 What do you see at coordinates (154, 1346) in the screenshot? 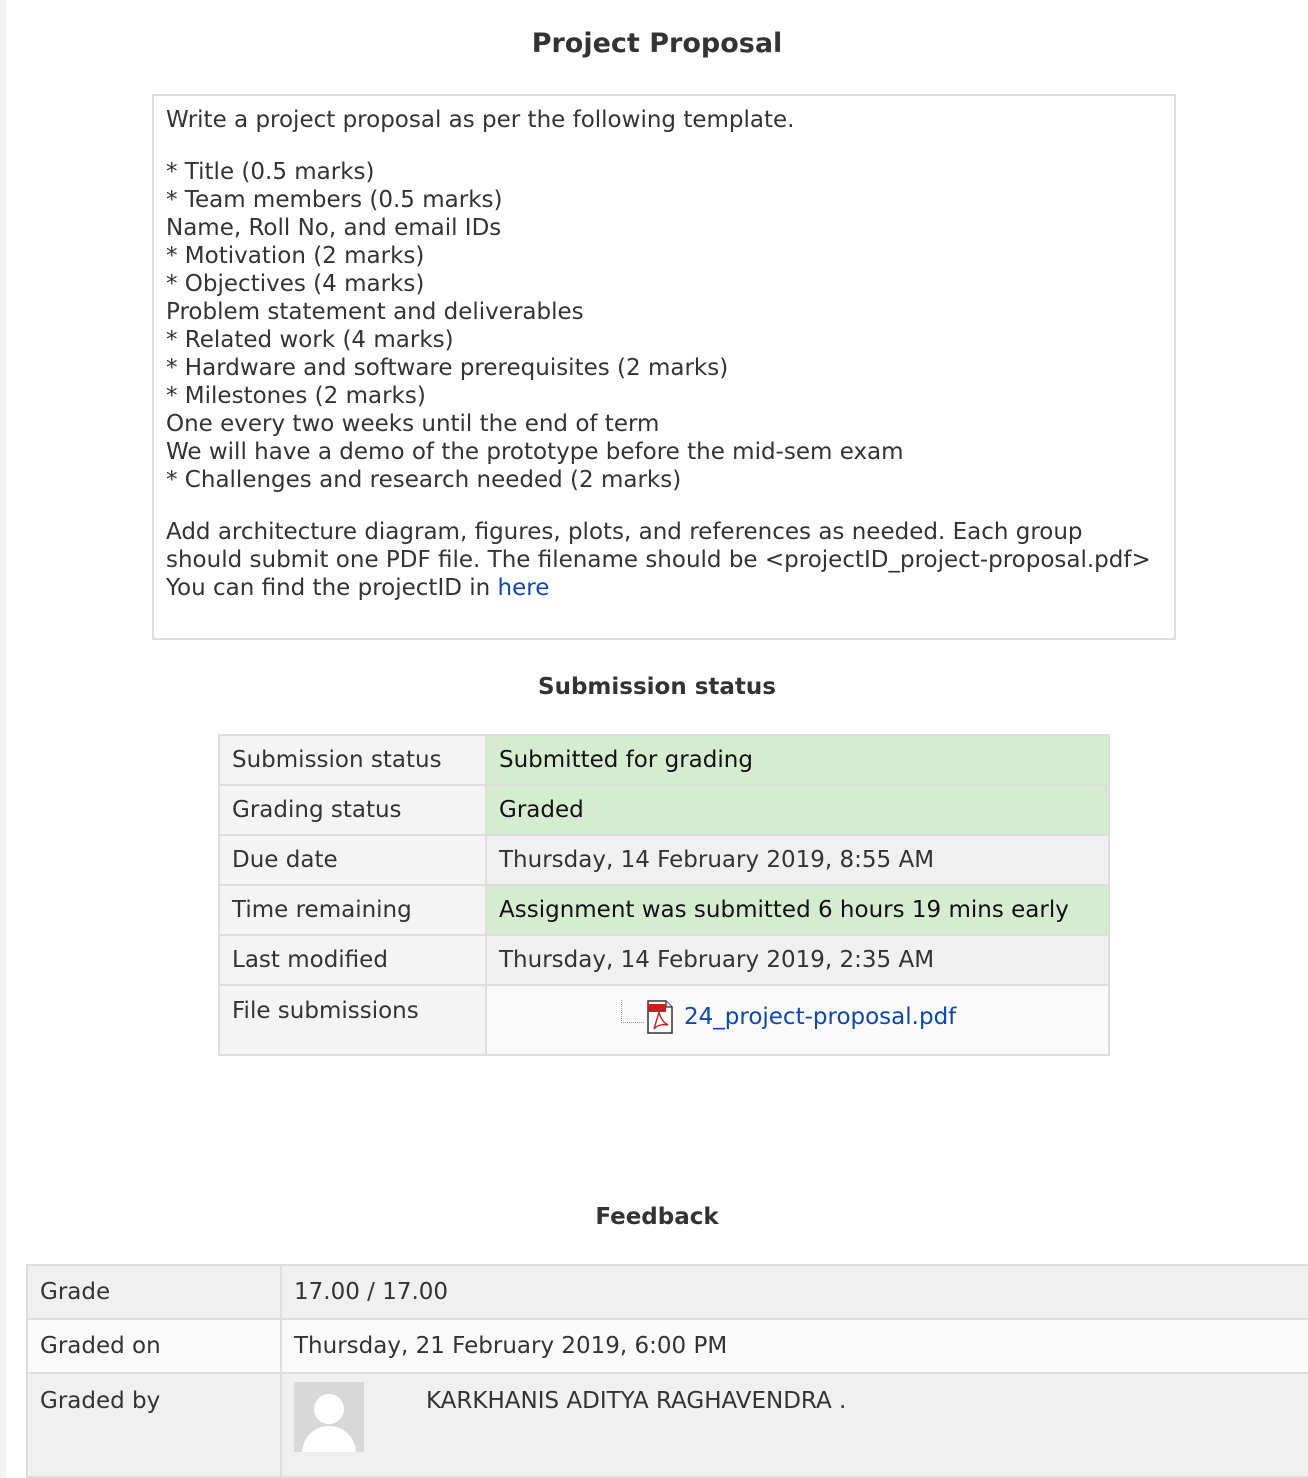
I see `row-label: Graded on` at bounding box center [154, 1346].